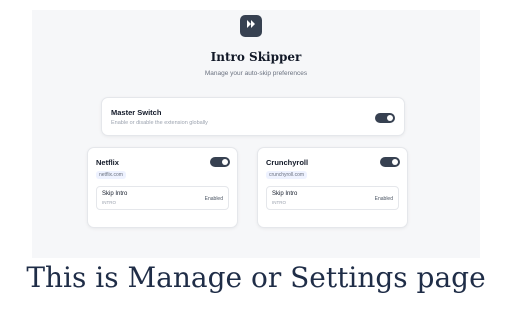 This screenshot has width=512, height=320. I want to click on app-logo, so click(251, 26).